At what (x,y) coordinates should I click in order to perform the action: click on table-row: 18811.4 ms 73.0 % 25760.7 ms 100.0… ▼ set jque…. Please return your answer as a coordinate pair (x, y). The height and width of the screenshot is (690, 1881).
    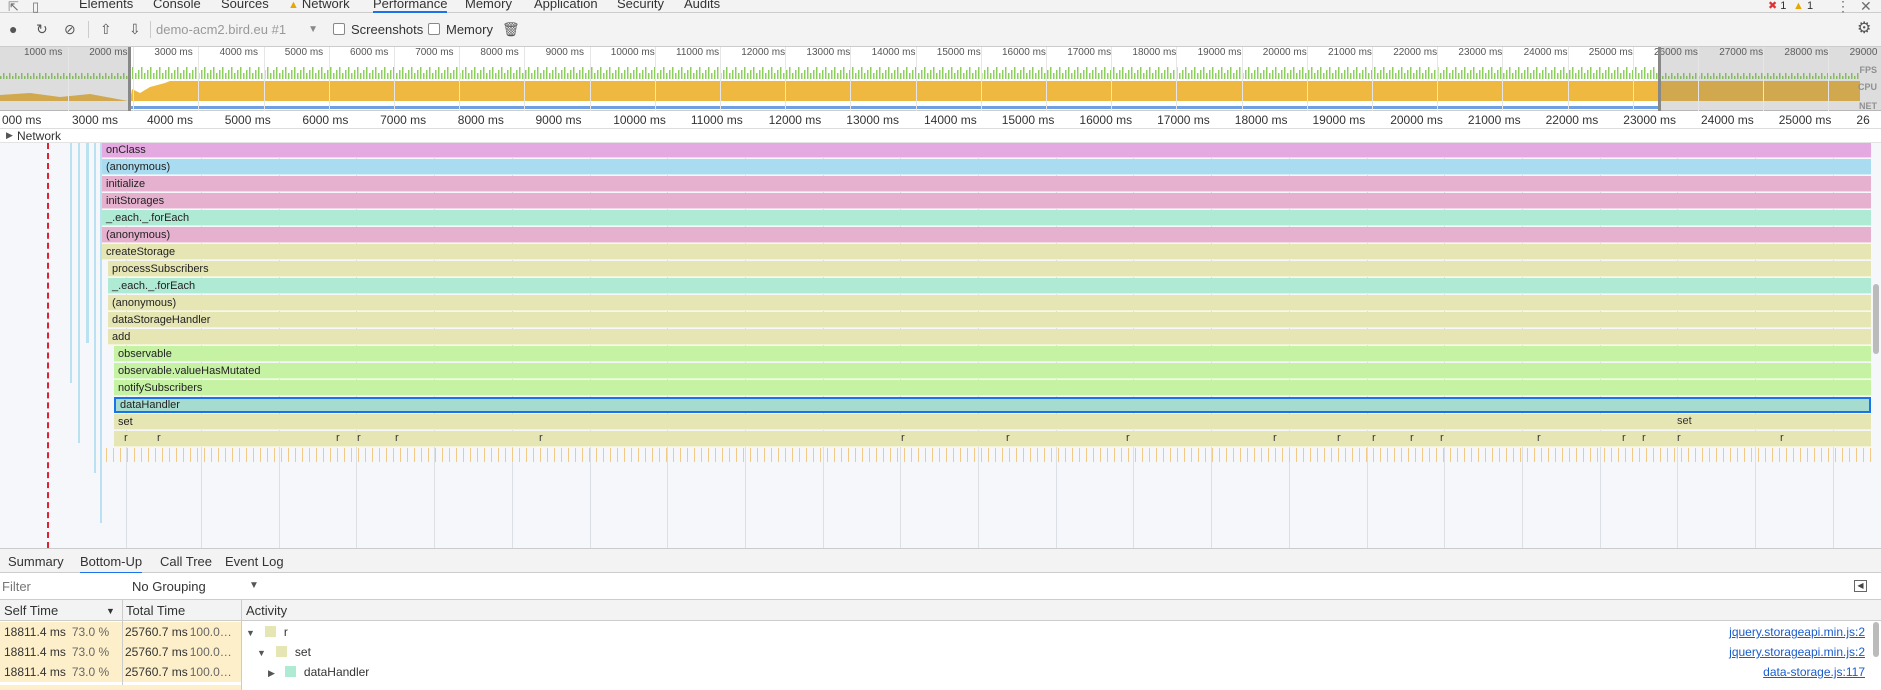
    Looking at the image, I should click on (940, 652).